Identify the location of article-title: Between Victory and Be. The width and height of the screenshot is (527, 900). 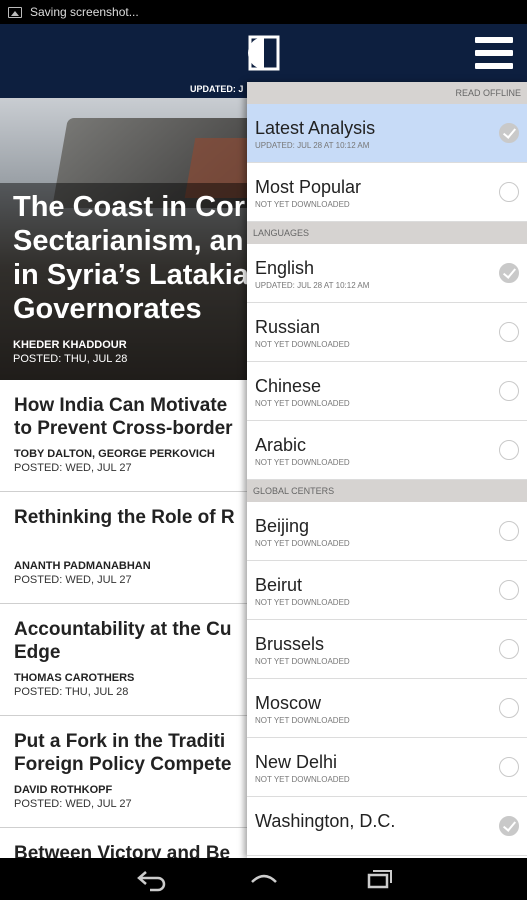
(122, 850).